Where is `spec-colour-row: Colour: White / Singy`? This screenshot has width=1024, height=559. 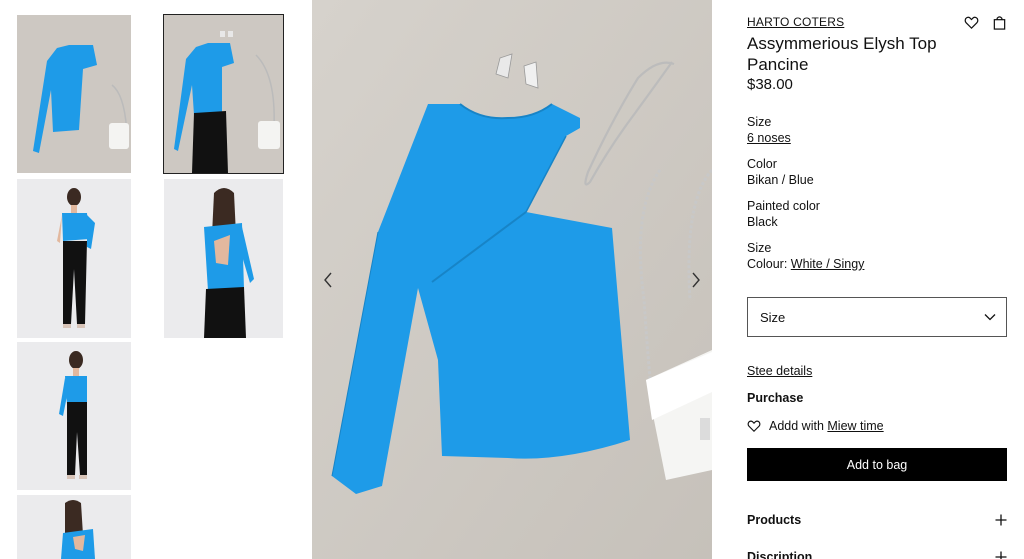 spec-colour-row: Colour: White / Singy is located at coordinates (805, 264).